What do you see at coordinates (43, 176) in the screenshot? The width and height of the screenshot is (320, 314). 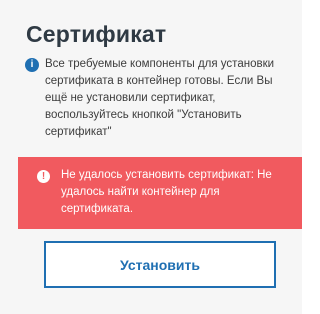 I see `exclamation-icon: !` at bounding box center [43, 176].